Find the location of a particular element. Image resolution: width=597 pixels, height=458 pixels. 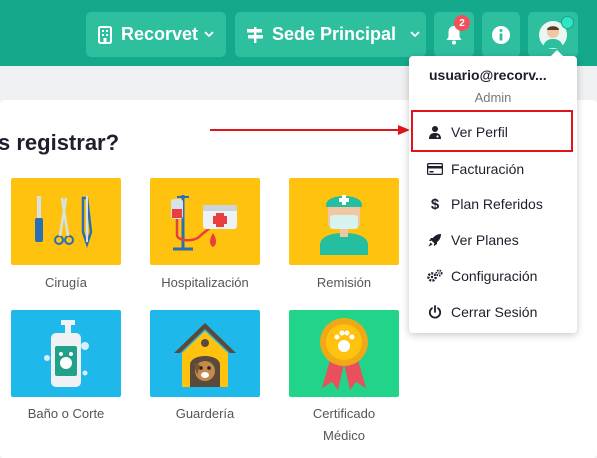

menu-item-cerrar-sesion: Cerrar Sesión is located at coordinates (502, 312).